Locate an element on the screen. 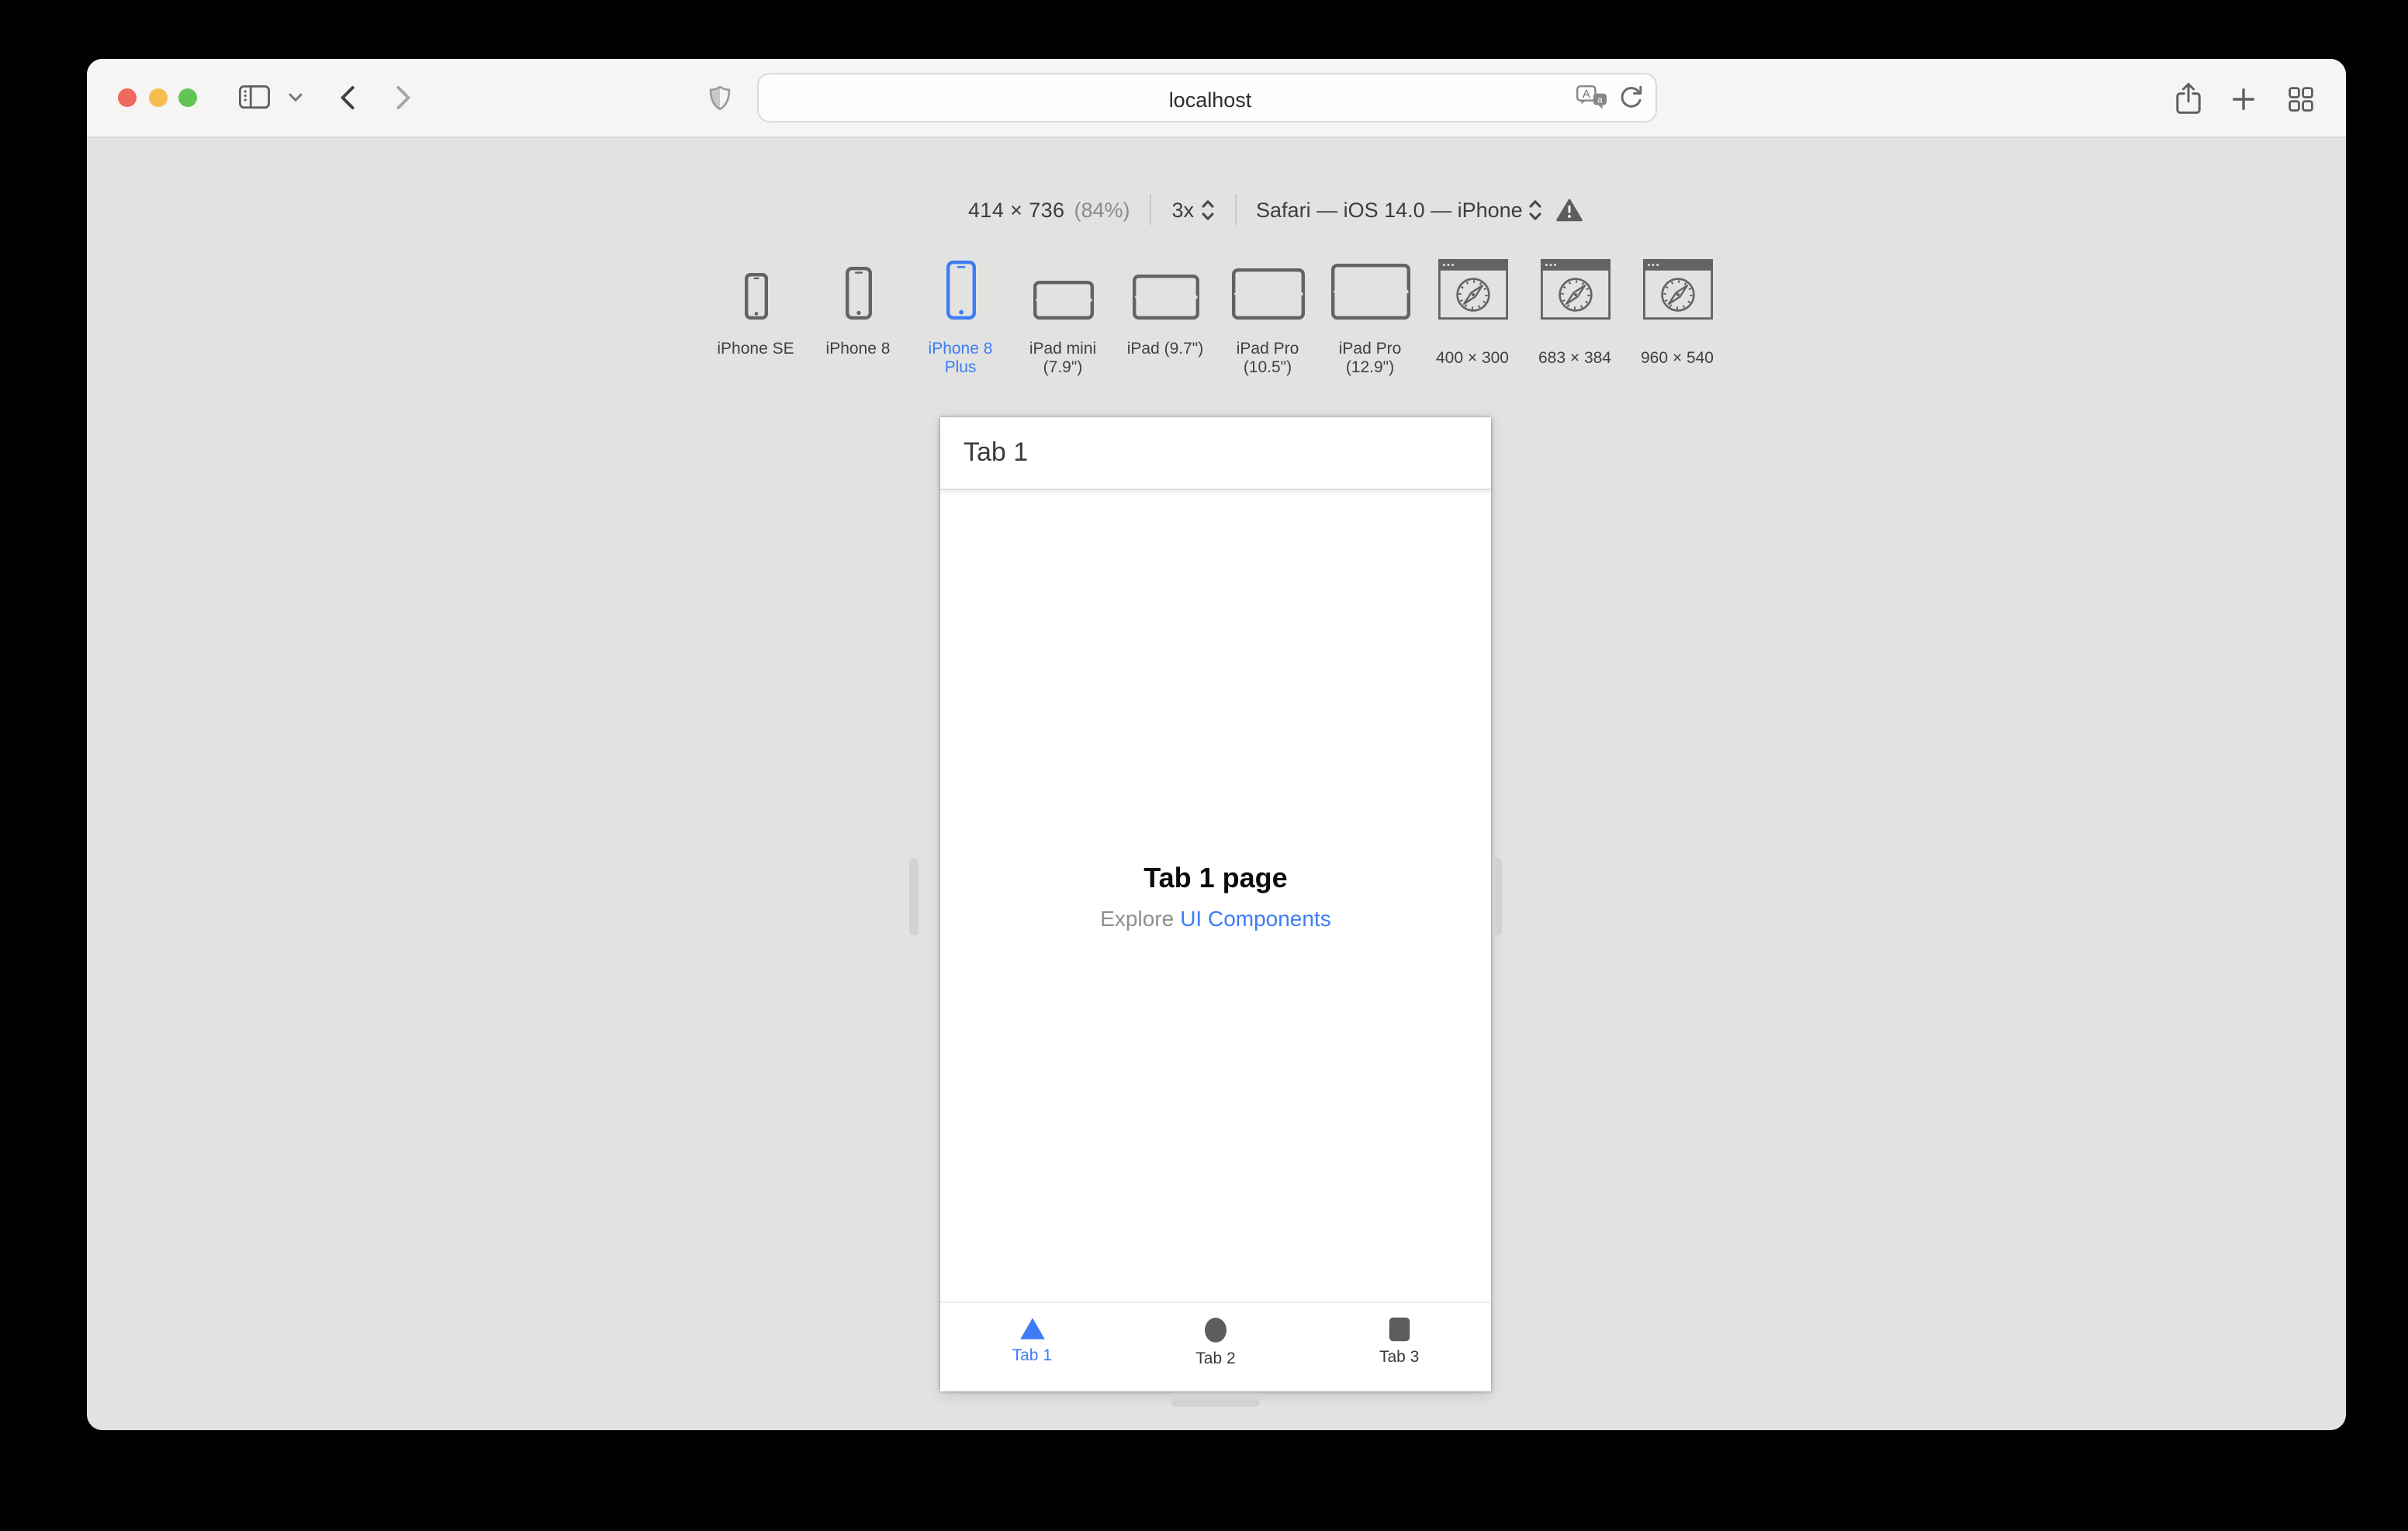  grid-icon is located at coordinates (2301, 99).